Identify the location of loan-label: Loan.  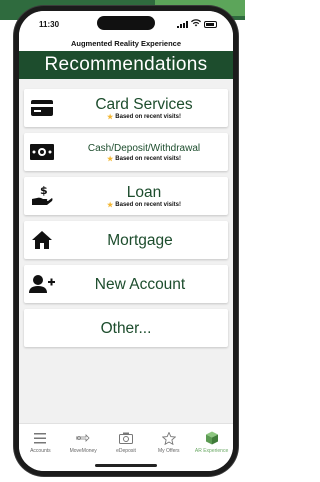
(144, 192).